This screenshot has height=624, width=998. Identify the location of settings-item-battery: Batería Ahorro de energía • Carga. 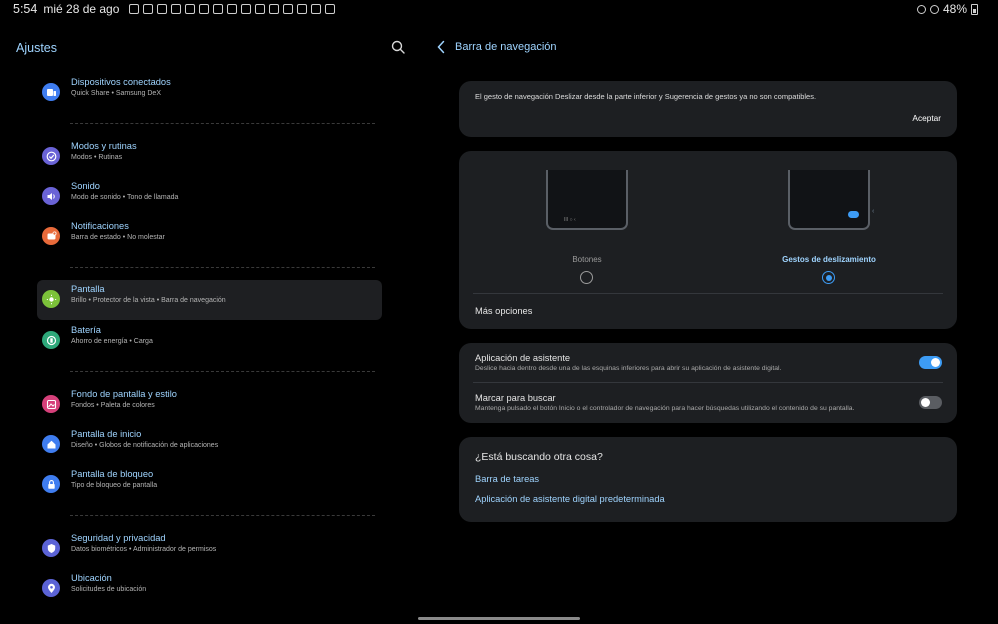
(209, 341).